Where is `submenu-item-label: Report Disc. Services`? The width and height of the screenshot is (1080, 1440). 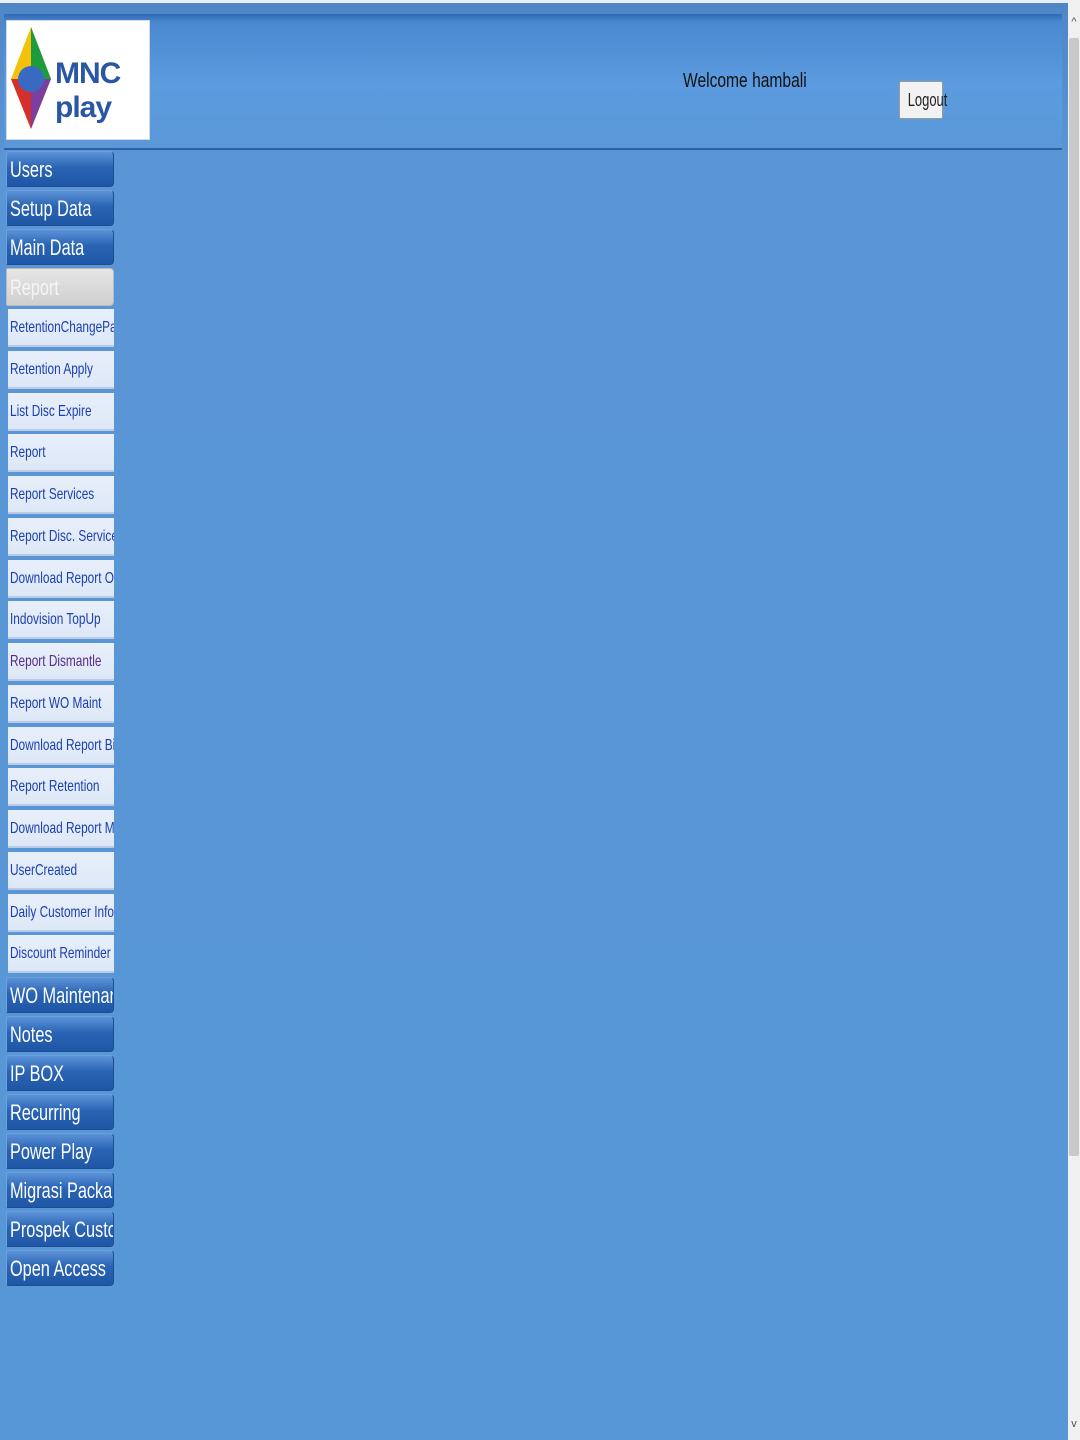 submenu-item-label: Report Disc. Services is located at coordinates (62, 536).